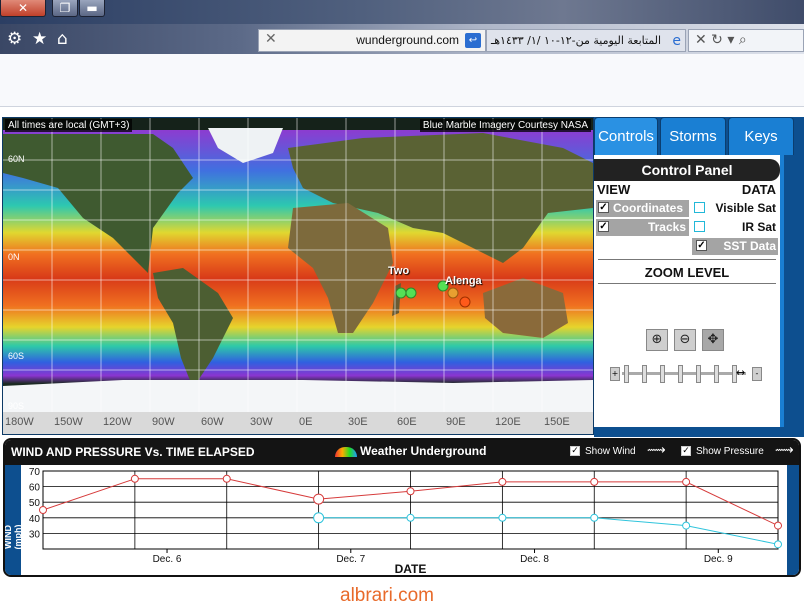  Describe the element at coordinates (745, 208) in the screenshot. I see `visible-sat-label: Visible Sat` at that location.